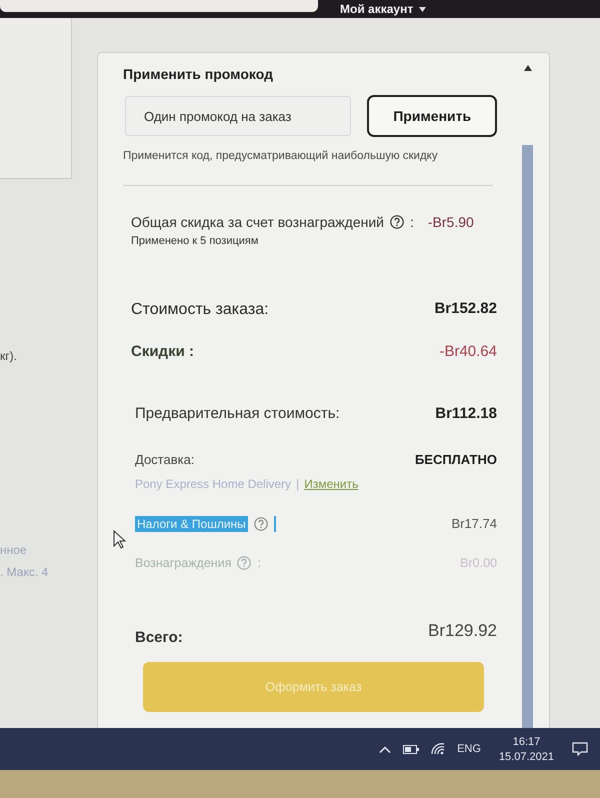  I want to click on delivery-label: Доставка:, so click(164, 460).